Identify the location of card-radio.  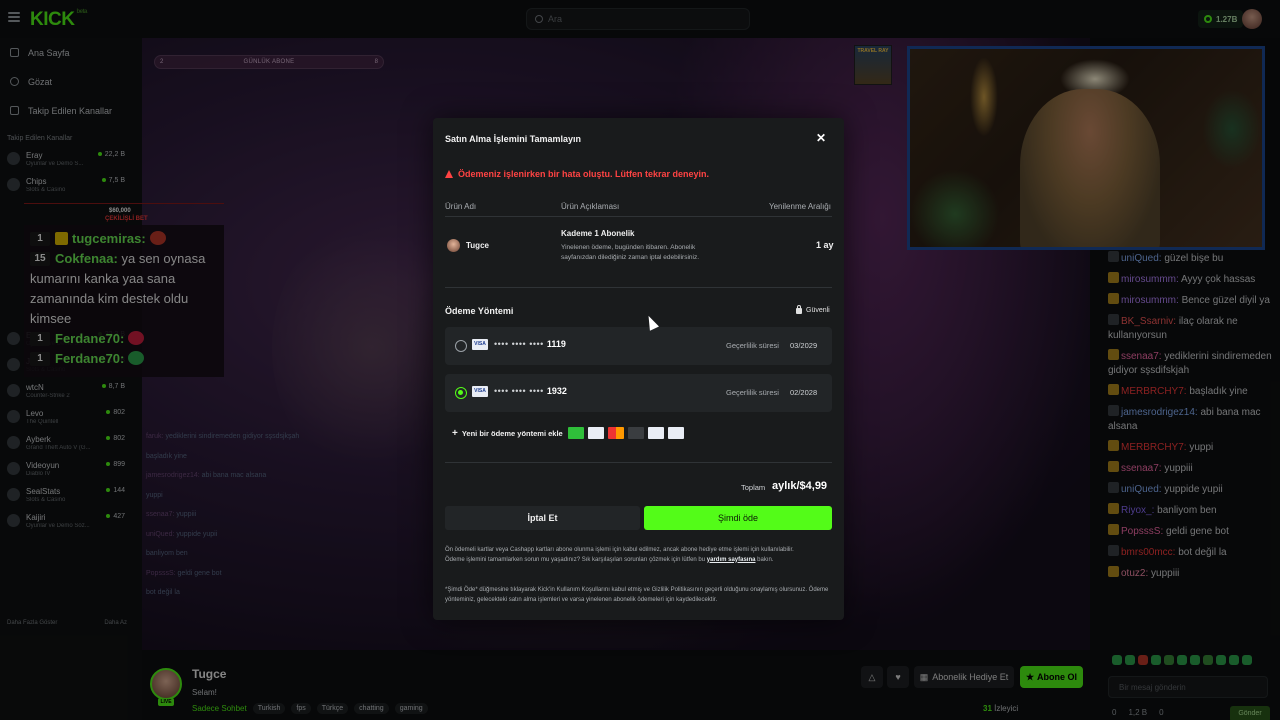
(461, 346).